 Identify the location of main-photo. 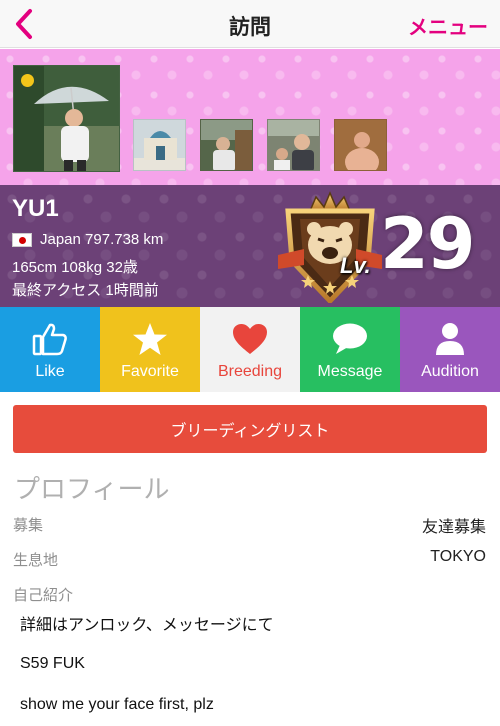
(66, 118).